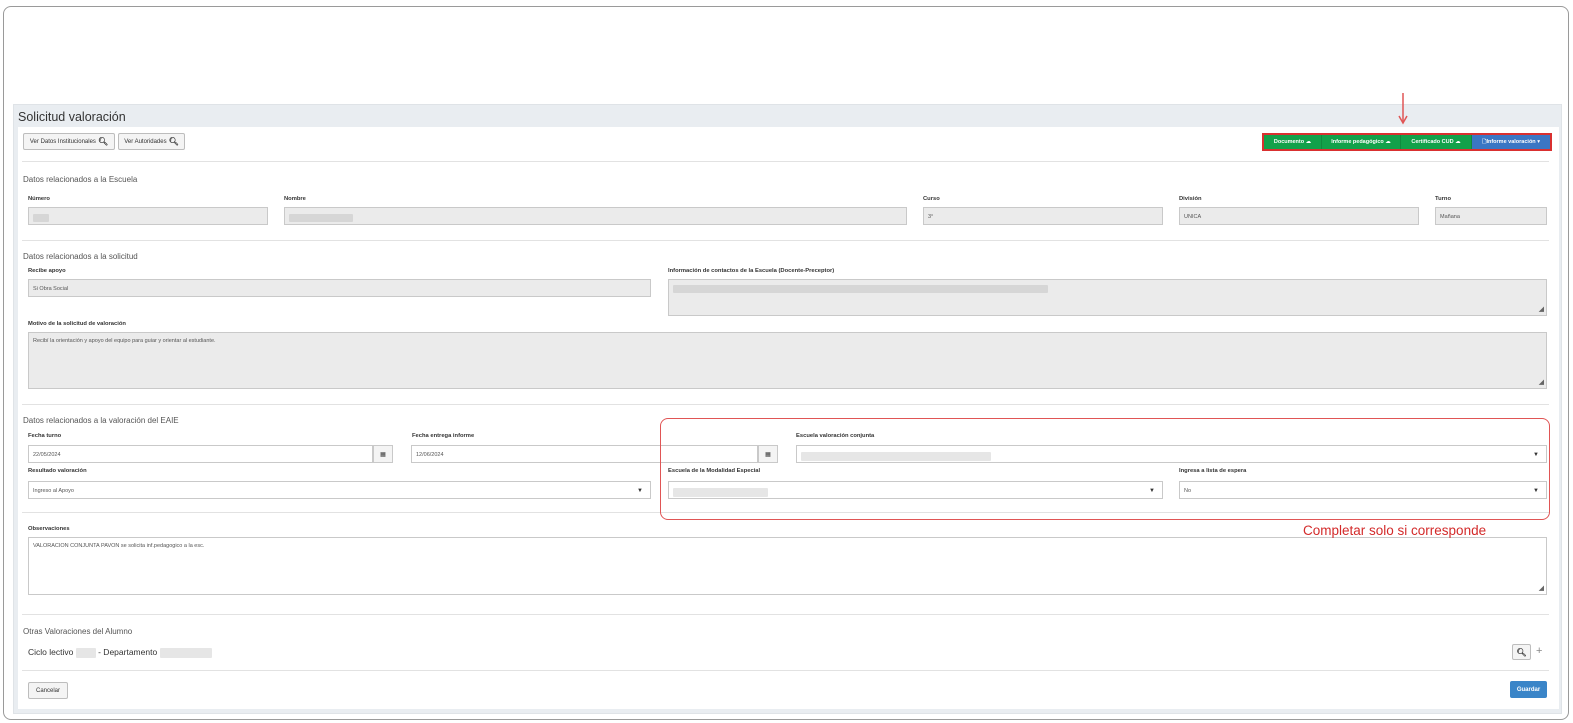  Describe the element at coordinates (145, 141) in the screenshot. I see `ver-autoridades-label: Ver Autoridades` at that location.